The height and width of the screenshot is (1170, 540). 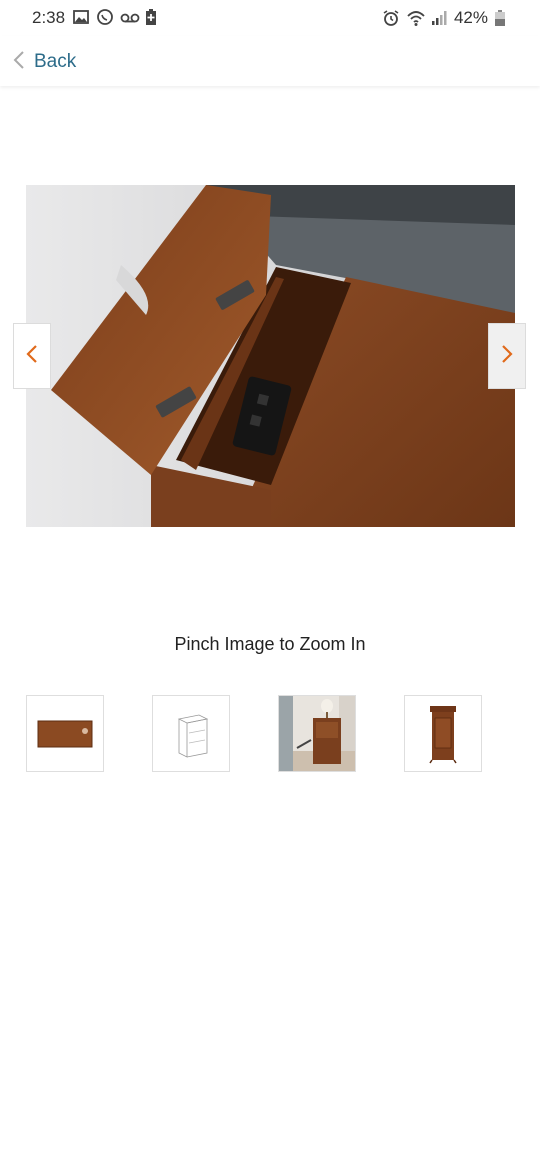 I want to click on thumbnail-strip, so click(x=270, y=734).